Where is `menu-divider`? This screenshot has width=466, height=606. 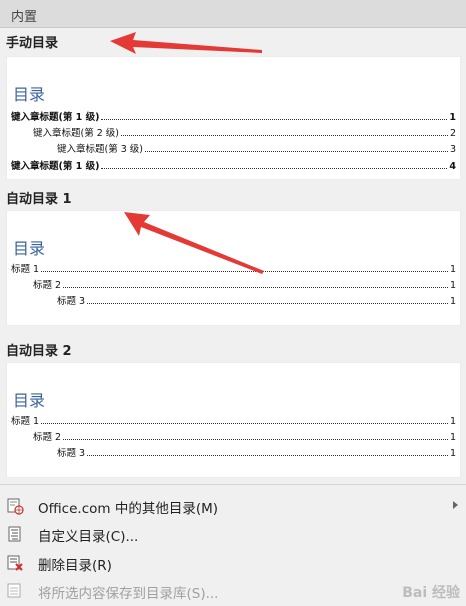
menu-divider is located at coordinates (233, 484).